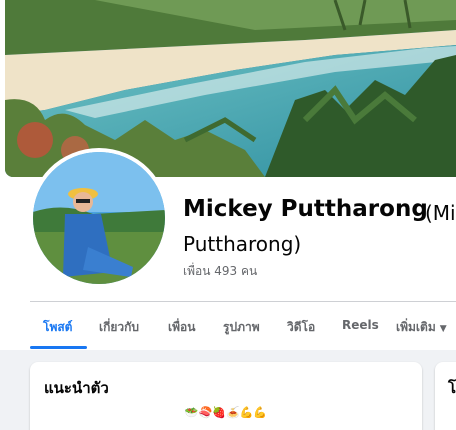 The width and height of the screenshot is (456, 430). Describe the element at coordinates (305, 209) in the screenshot. I see `profile-name: Mickey Puttharong` at that location.